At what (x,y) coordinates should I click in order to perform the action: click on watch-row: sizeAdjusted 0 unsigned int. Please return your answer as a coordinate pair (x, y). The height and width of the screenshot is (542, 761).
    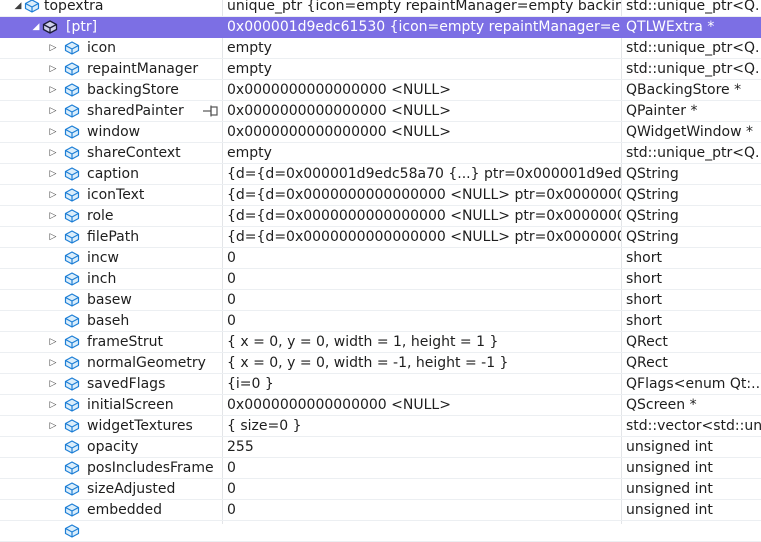
    Looking at the image, I should click on (380, 489).